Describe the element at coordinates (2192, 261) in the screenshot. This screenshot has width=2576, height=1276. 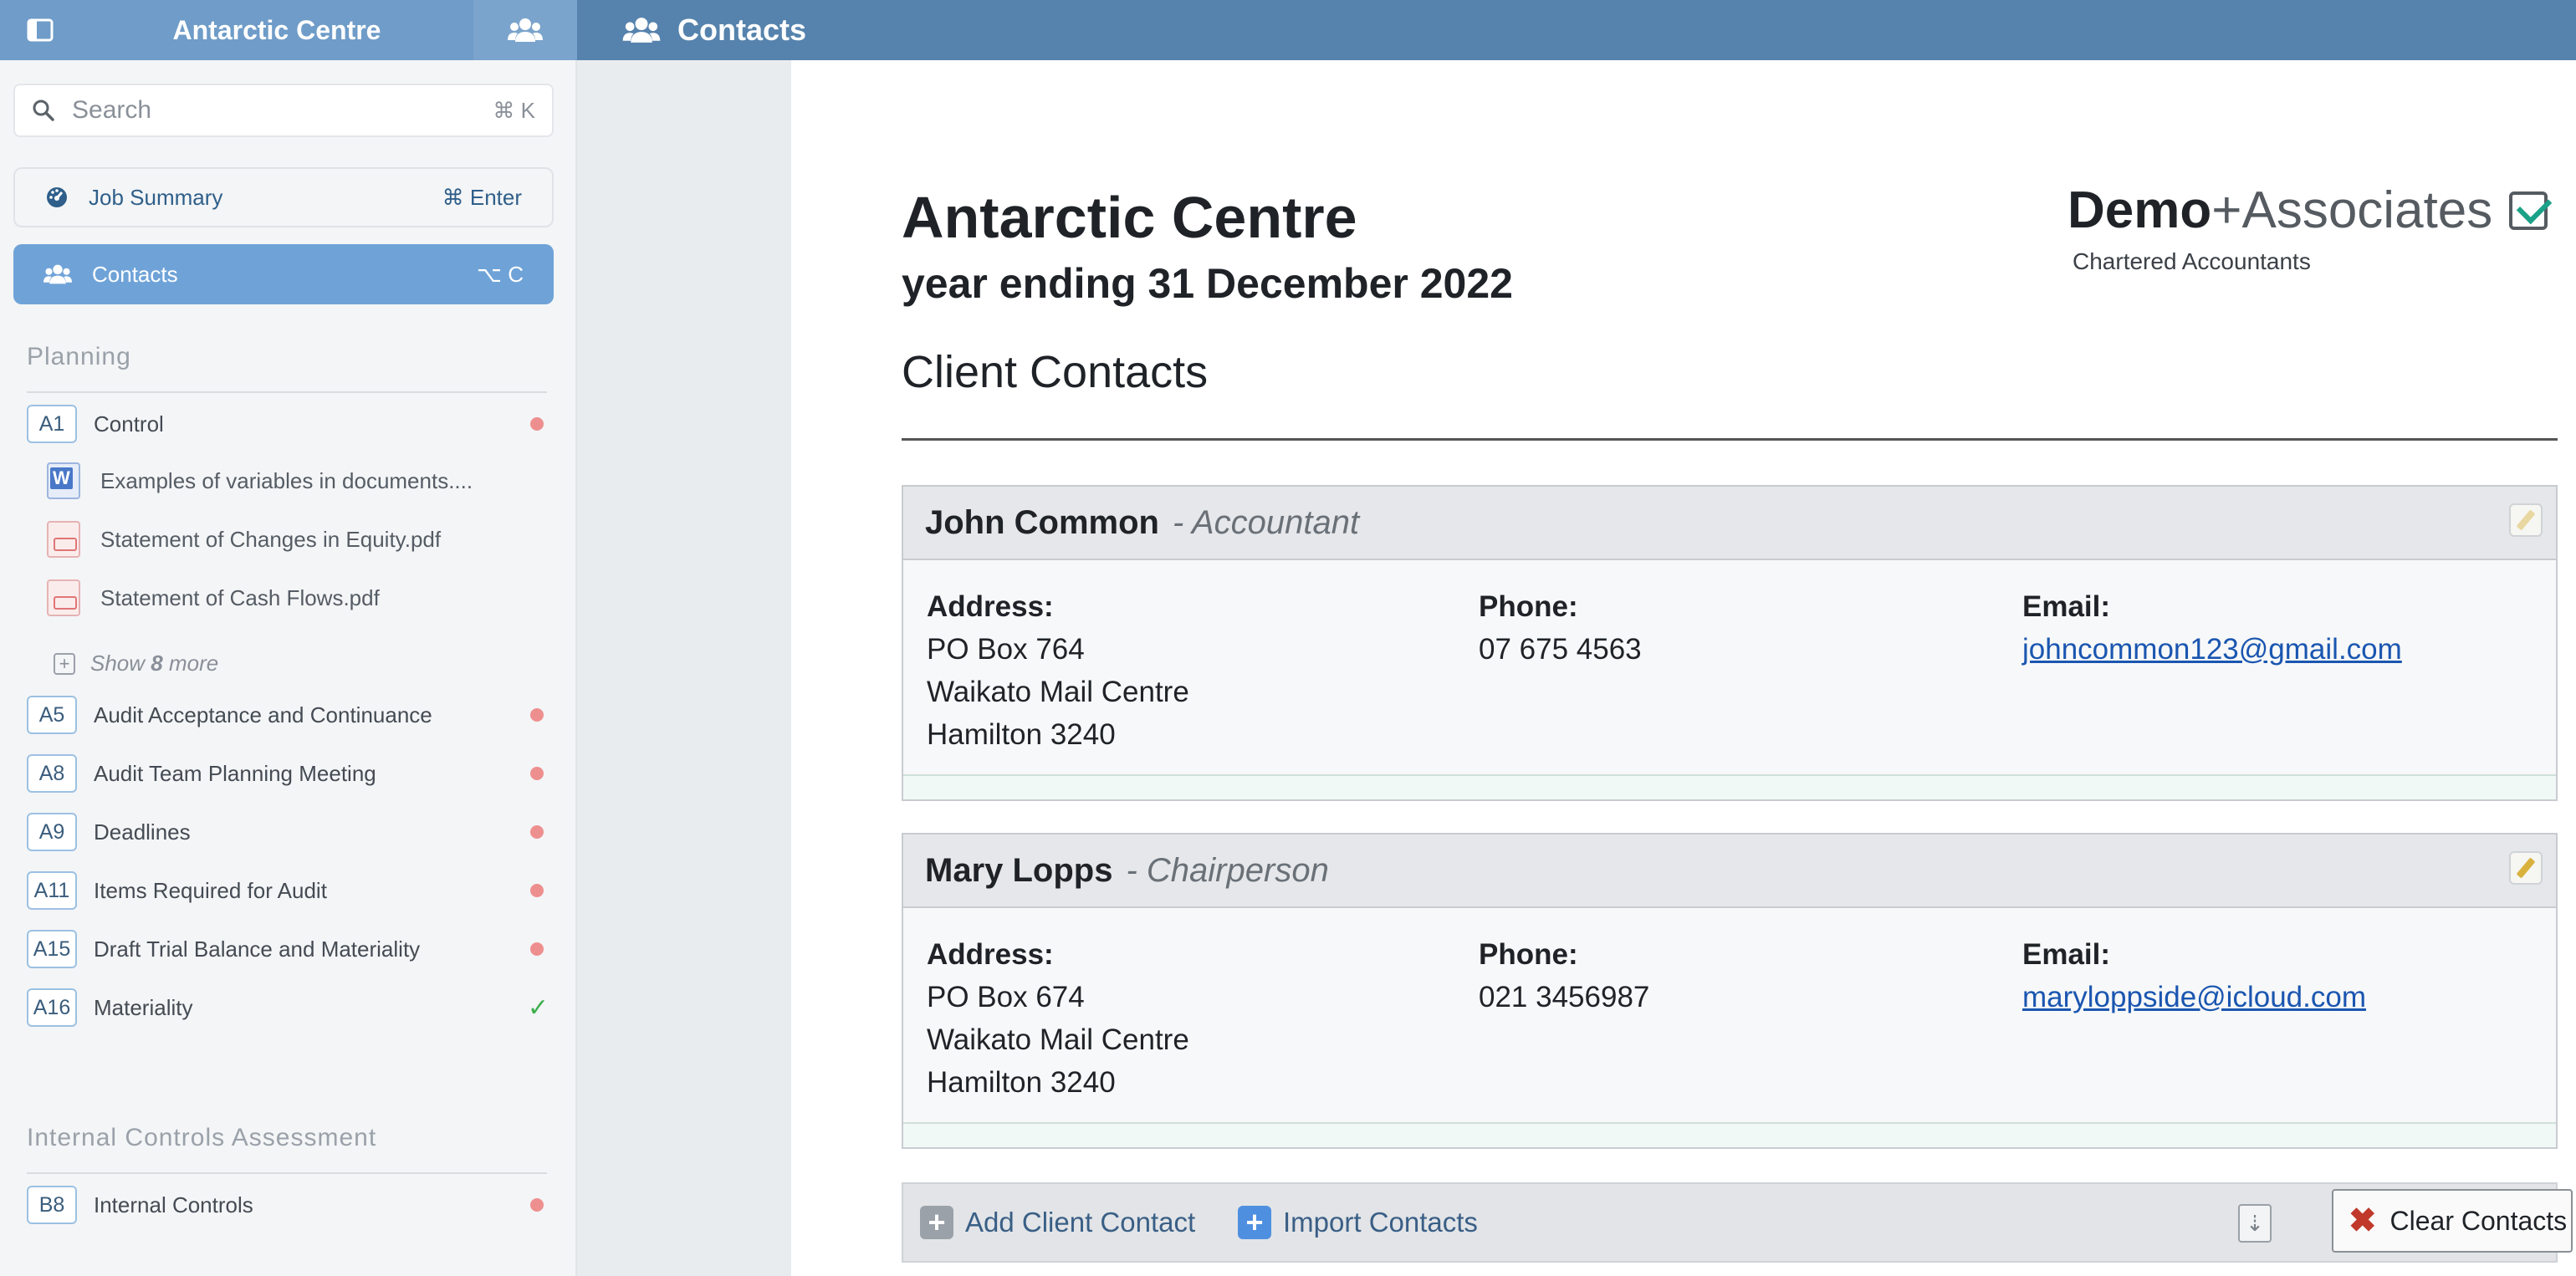
I see `logo-tagline: Chartered Accountants` at that location.